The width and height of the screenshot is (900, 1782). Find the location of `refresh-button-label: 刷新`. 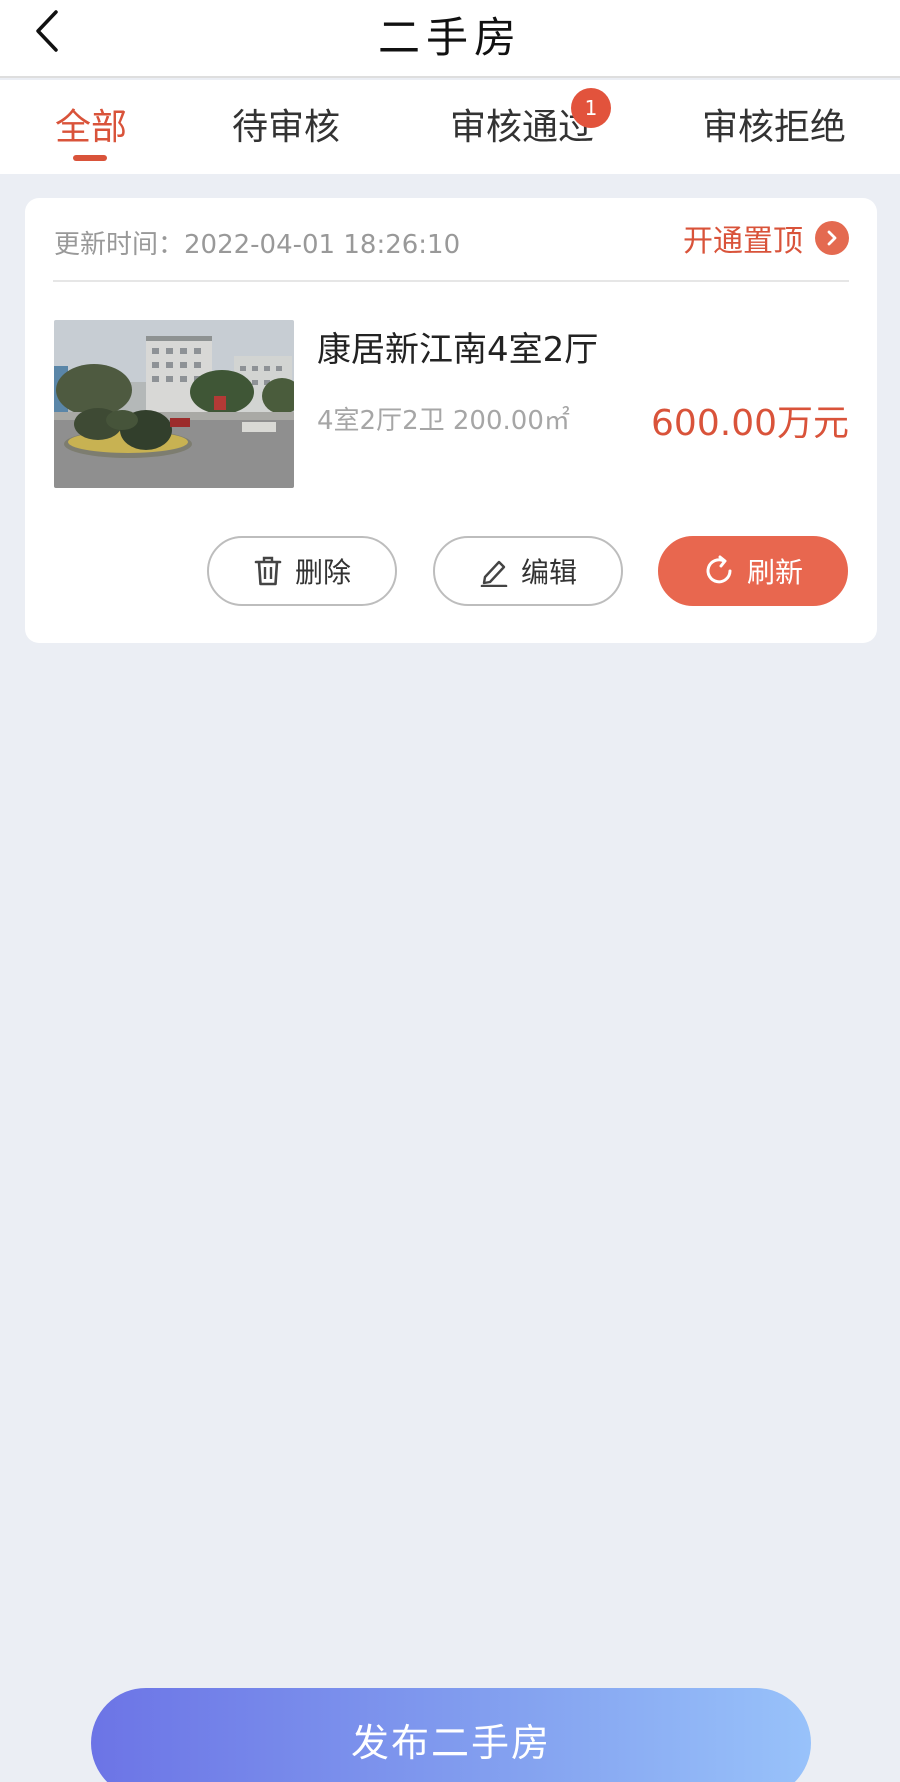

refresh-button-label: 刷新 is located at coordinates (774, 572).